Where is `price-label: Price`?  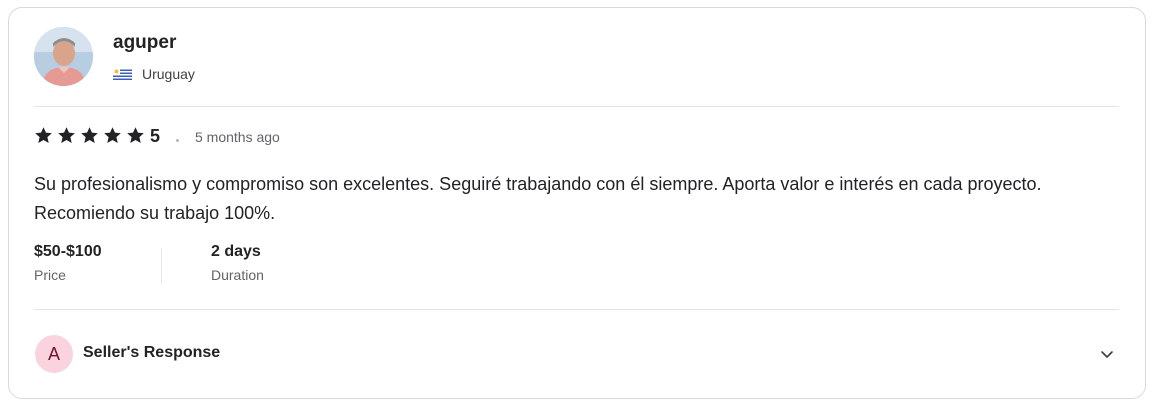
price-label: Price is located at coordinates (50, 275).